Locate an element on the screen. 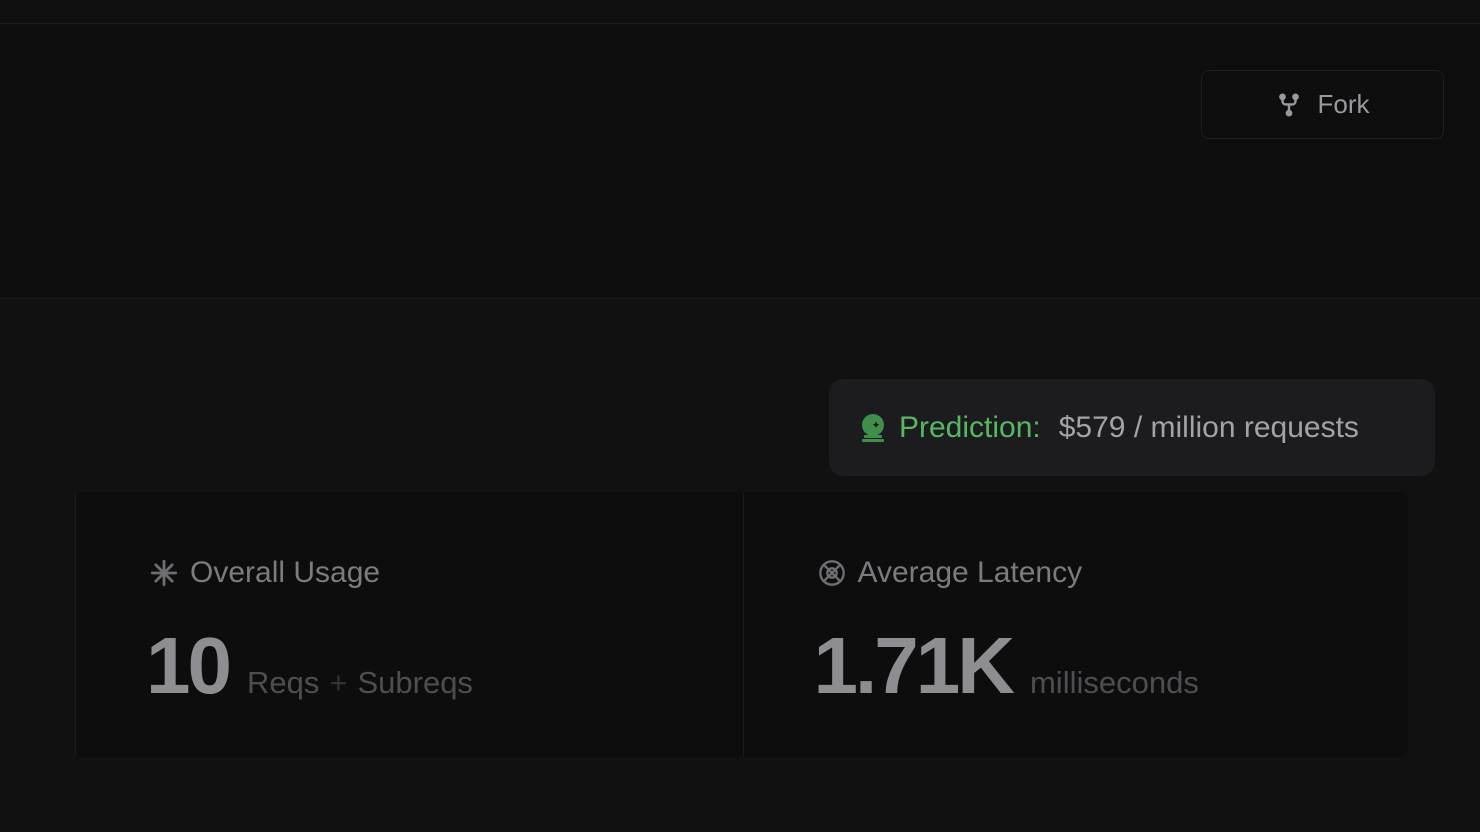 The width and height of the screenshot is (1480, 832). stat-overall-usage: Overall Usage 10 Reqs + Subreqs is located at coordinates (409, 624).